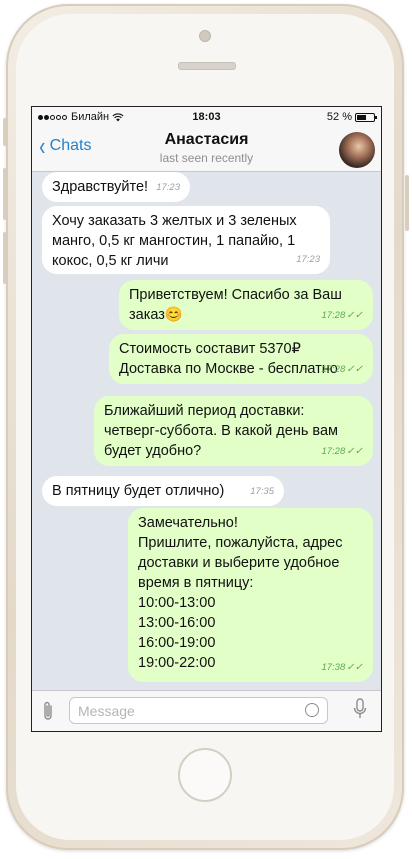 Image resolution: width=412 pixels, height=859 pixels. What do you see at coordinates (235, 305) in the screenshot?
I see `message-text: Приветствуем! Спасибо за Ваш заказ😊` at bounding box center [235, 305].